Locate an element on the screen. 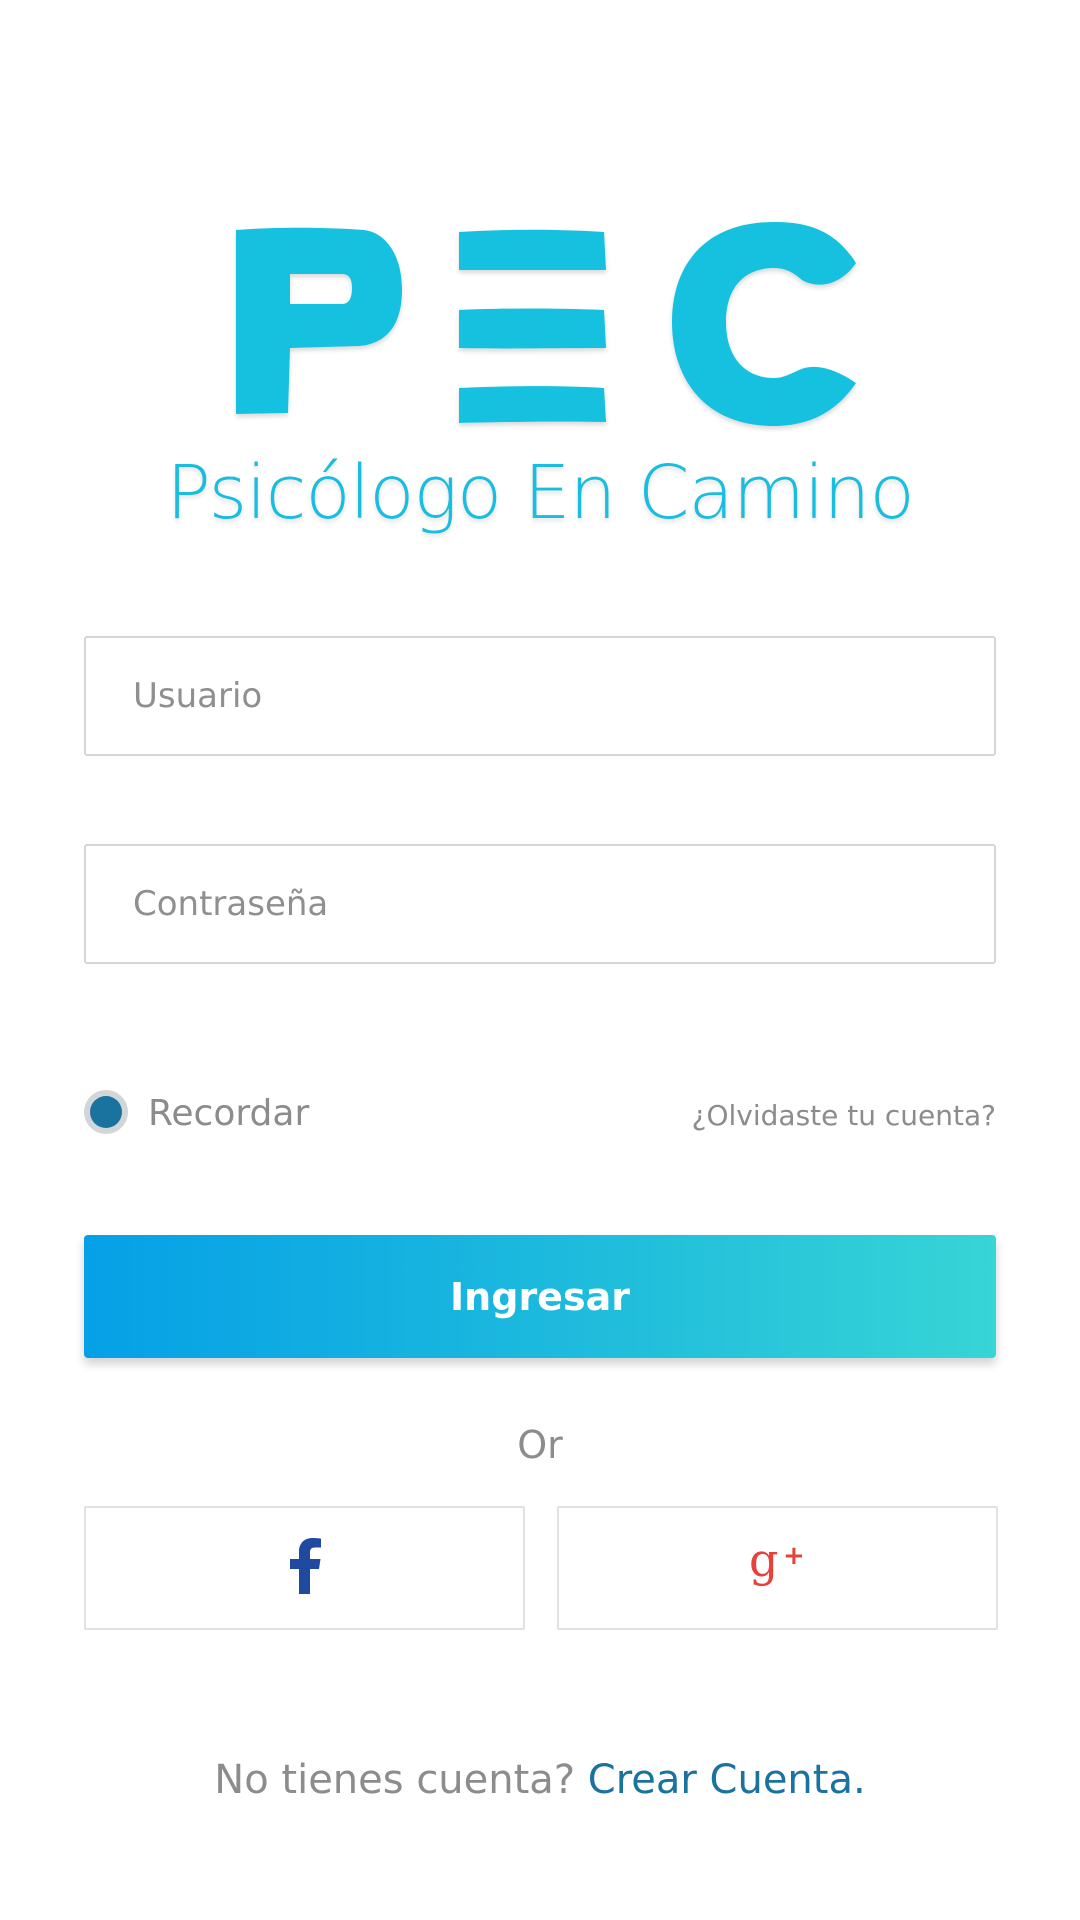  password-input is located at coordinates (540, 904).